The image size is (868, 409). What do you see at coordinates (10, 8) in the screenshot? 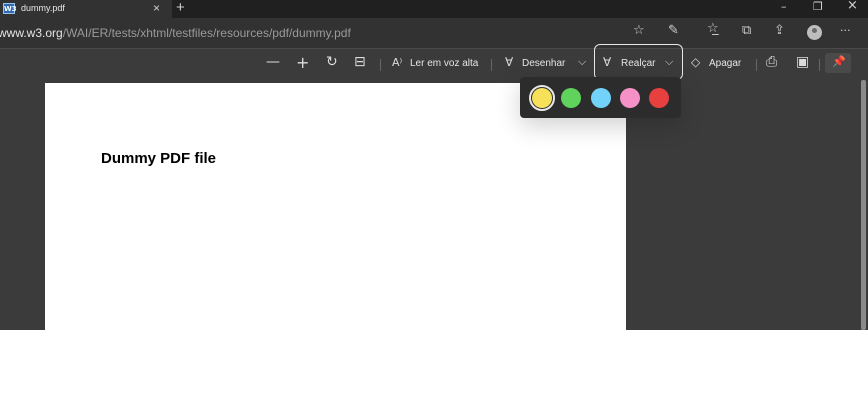
I see `w3c-favicon-icon: W3` at bounding box center [10, 8].